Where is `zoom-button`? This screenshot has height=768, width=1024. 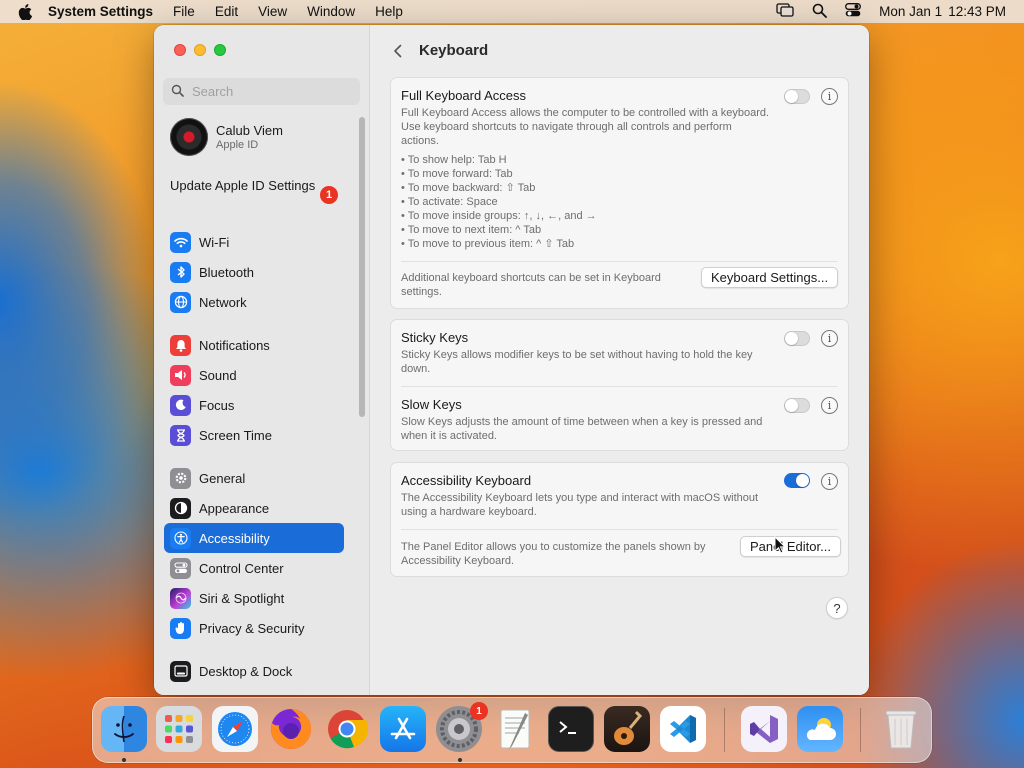
zoom-button is located at coordinates (220, 50).